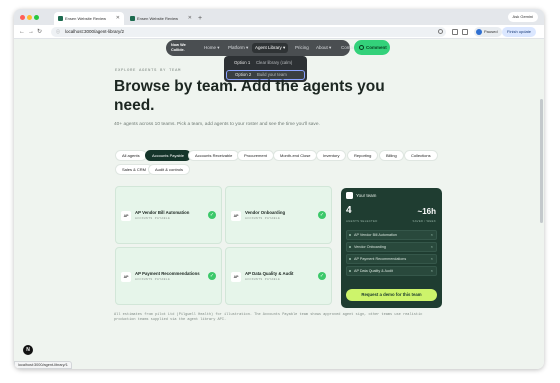  Describe the element at coordinates (391, 155) in the screenshot. I see `filter-chip-billing: Billing` at that location.